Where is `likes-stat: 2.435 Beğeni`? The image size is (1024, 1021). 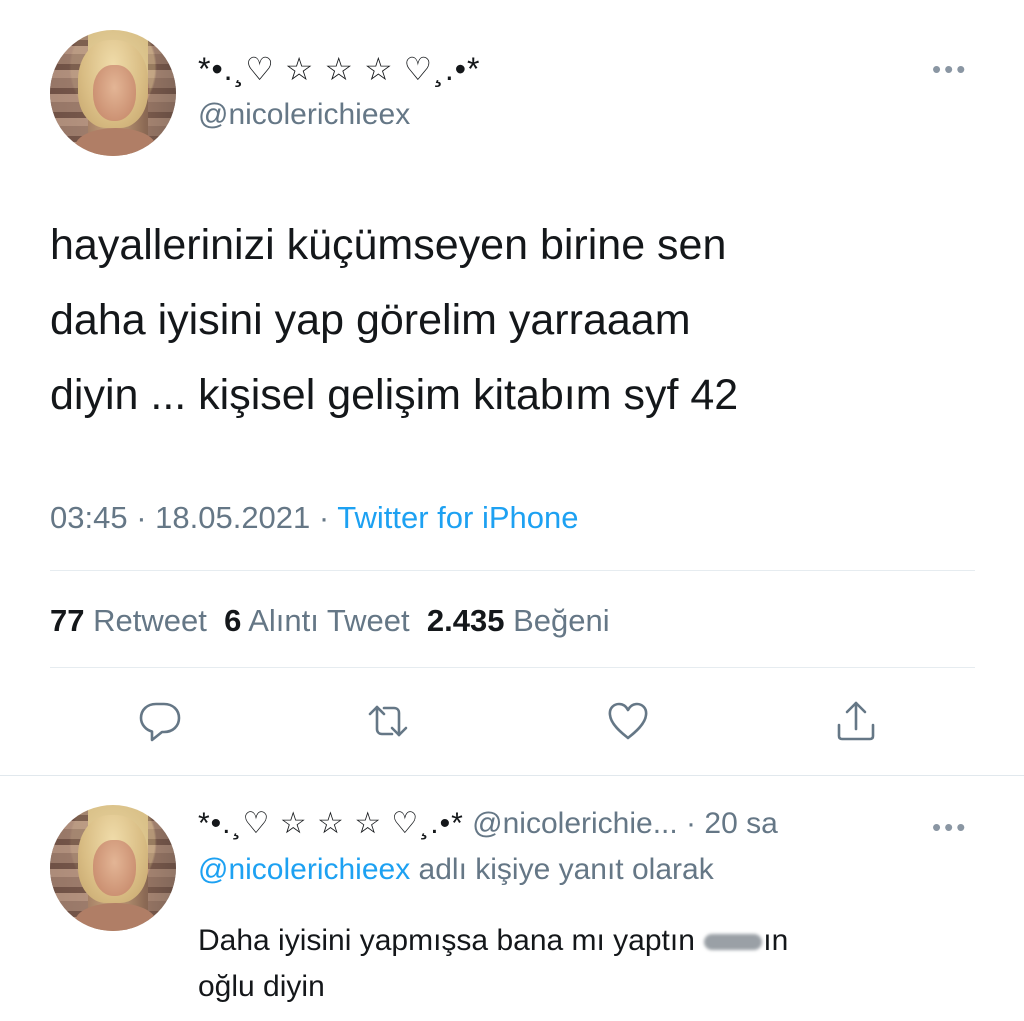 likes-stat: 2.435 Beğeni is located at coordinates (518, 620).